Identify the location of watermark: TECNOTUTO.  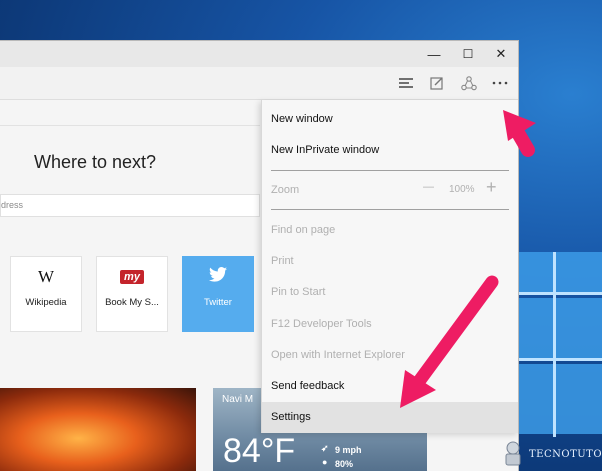
(550, 453).